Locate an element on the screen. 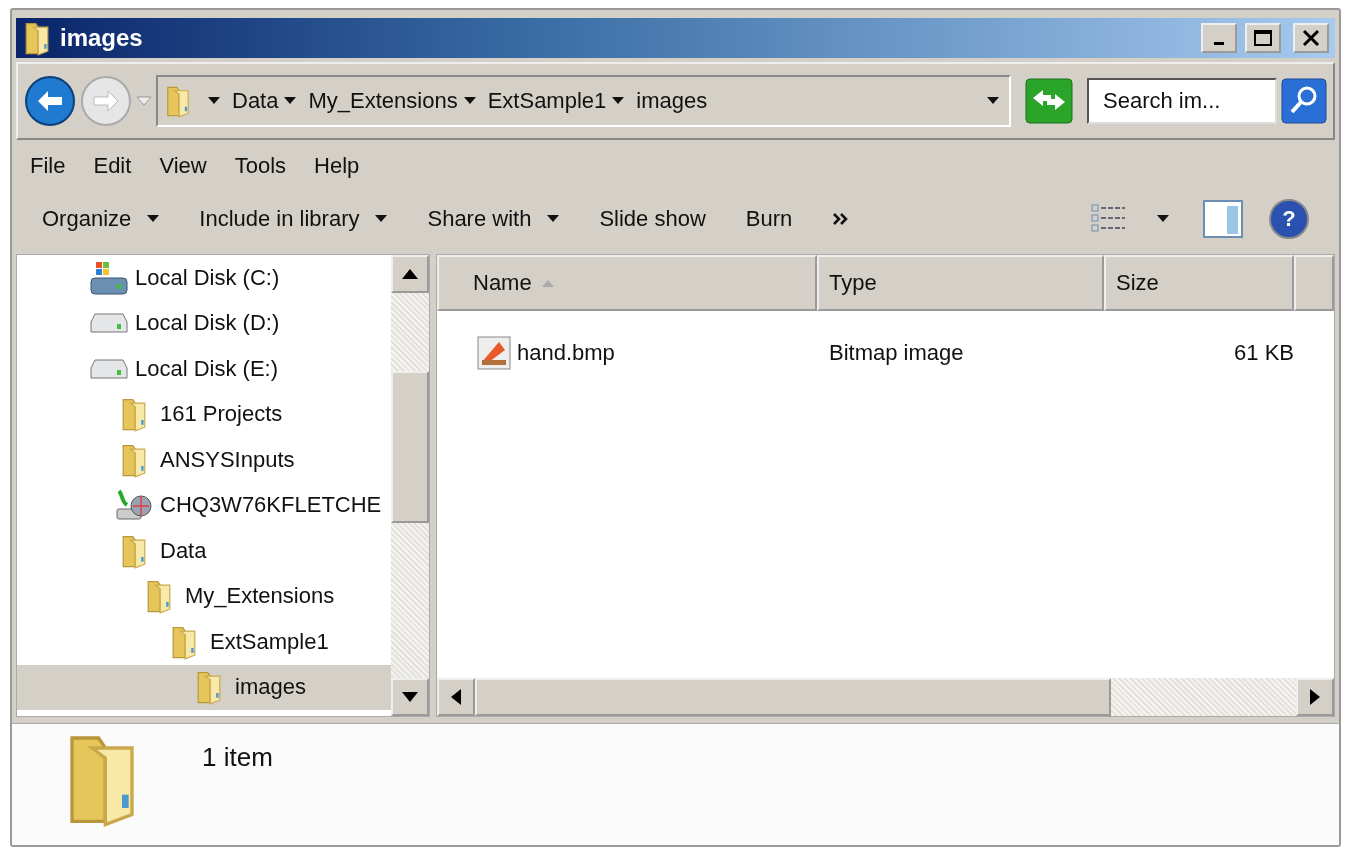 Image resolution: width=1351 pixels, height=855 pixels. toolbar-button: Organize is located at coordinates (101, 219).